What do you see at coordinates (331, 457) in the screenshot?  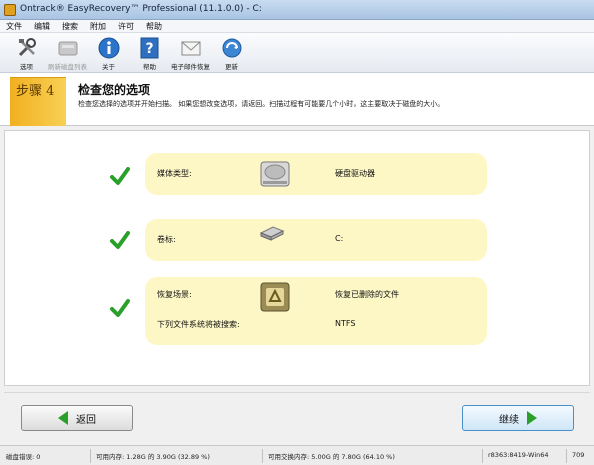 I see `swap-status: 可用交换内存: 5.00G 的 7.80G (64.10 %)` at bounding box center [331, 457].